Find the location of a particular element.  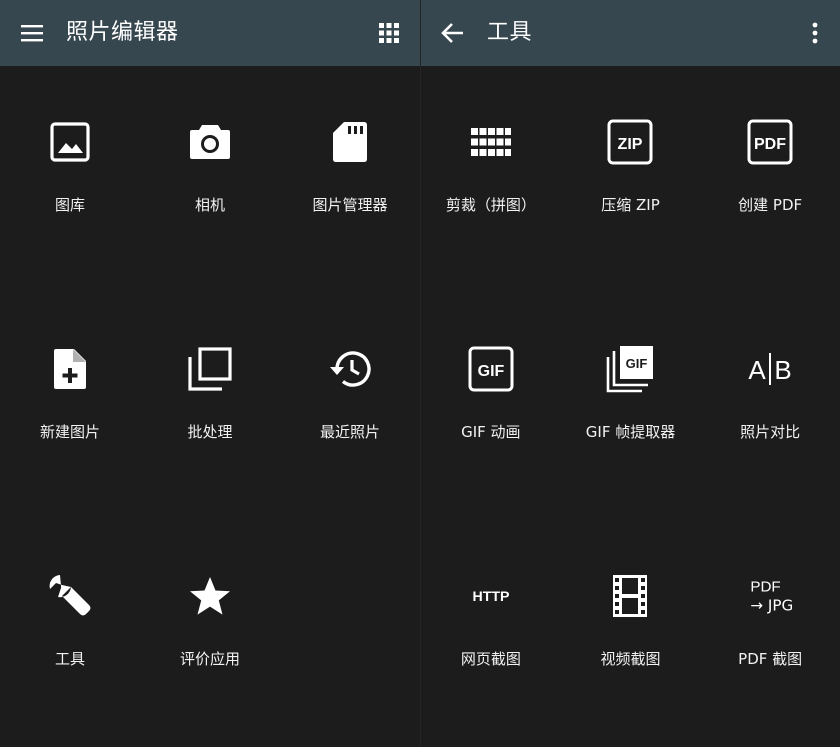

tile-label: PDF 截图 is located at coordinates (770, 659).